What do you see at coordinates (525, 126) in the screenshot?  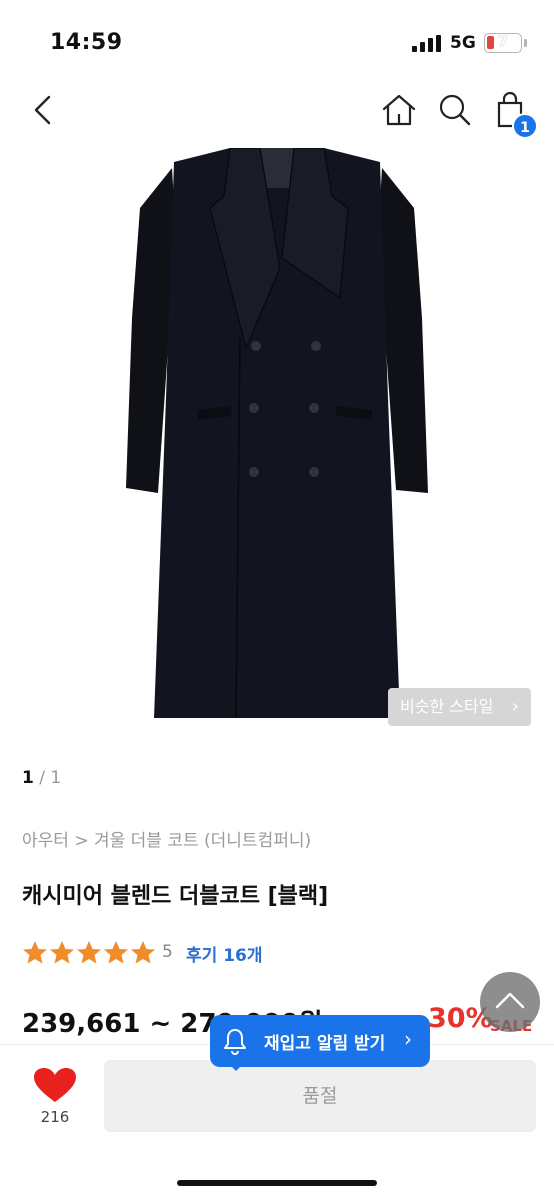 I see `cart-count-badge: 1` at bounding box center [525, 126].